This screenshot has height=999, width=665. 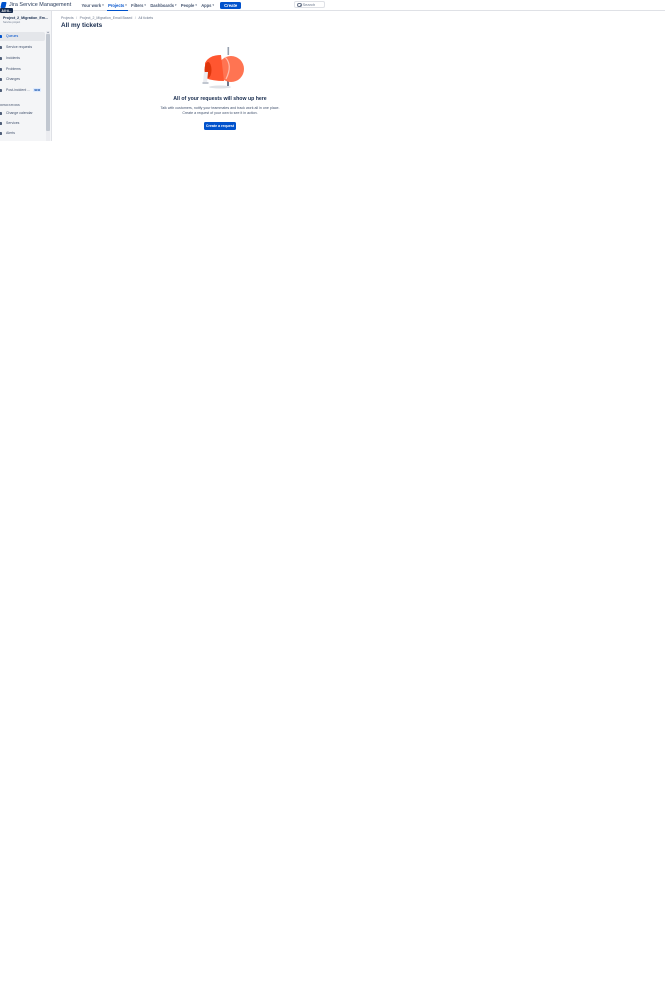 I want to click on sidebar-item-label: Queues, so click(x=12, y=36).